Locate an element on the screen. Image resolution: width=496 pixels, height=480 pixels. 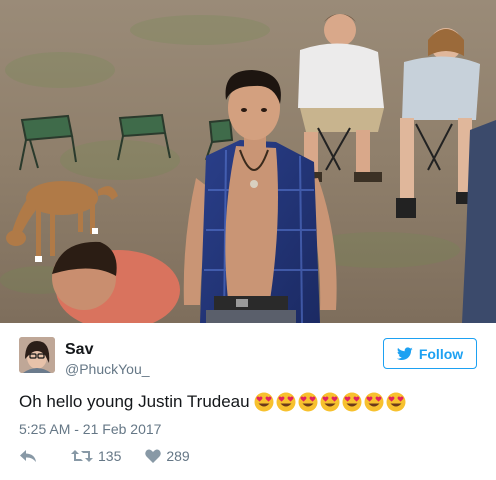
follow-label: Follow is located at coordinates (441, 353).